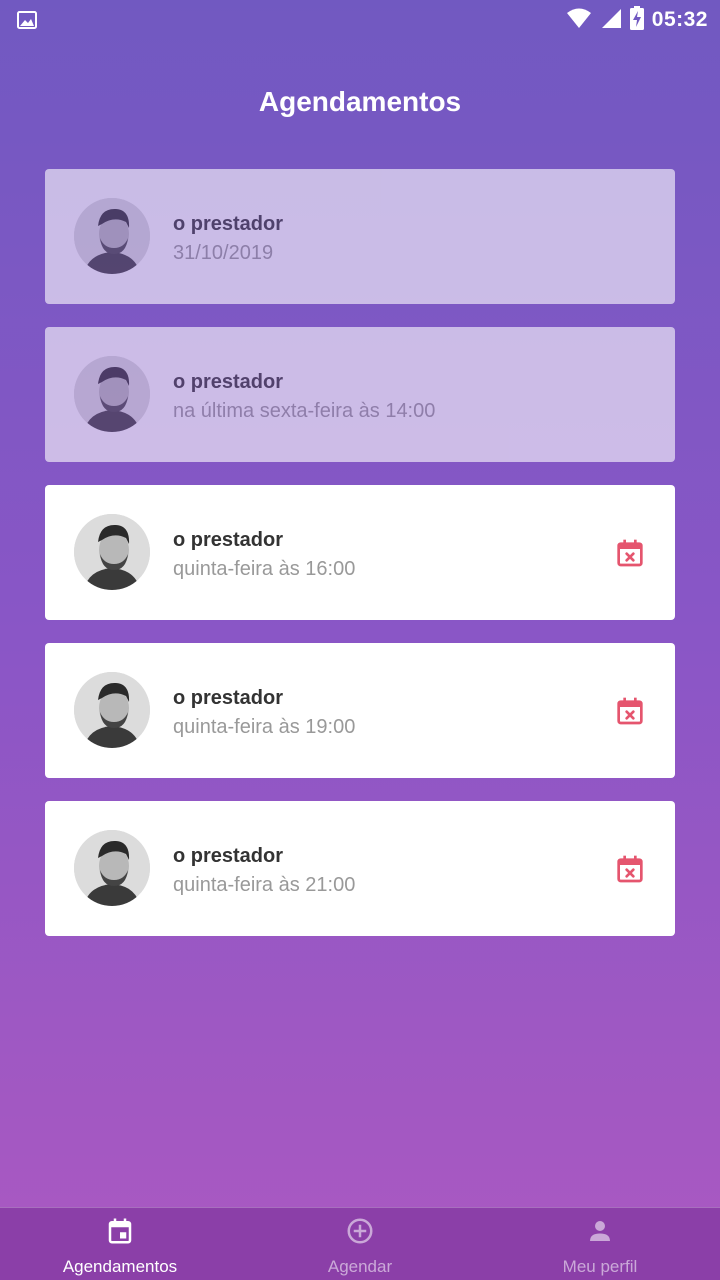  I want to click on appointment-date: quinta-feira às 16:00, so click(264, 569).